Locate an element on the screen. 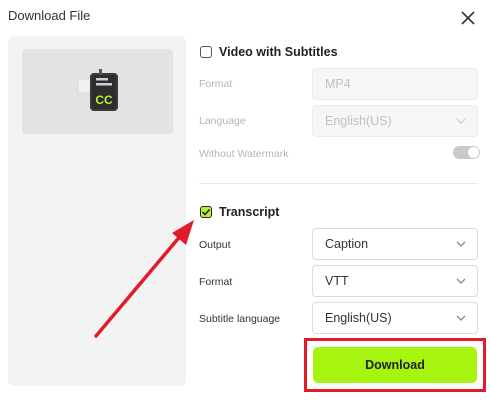  close-icon is located at coordinates (468, 18).